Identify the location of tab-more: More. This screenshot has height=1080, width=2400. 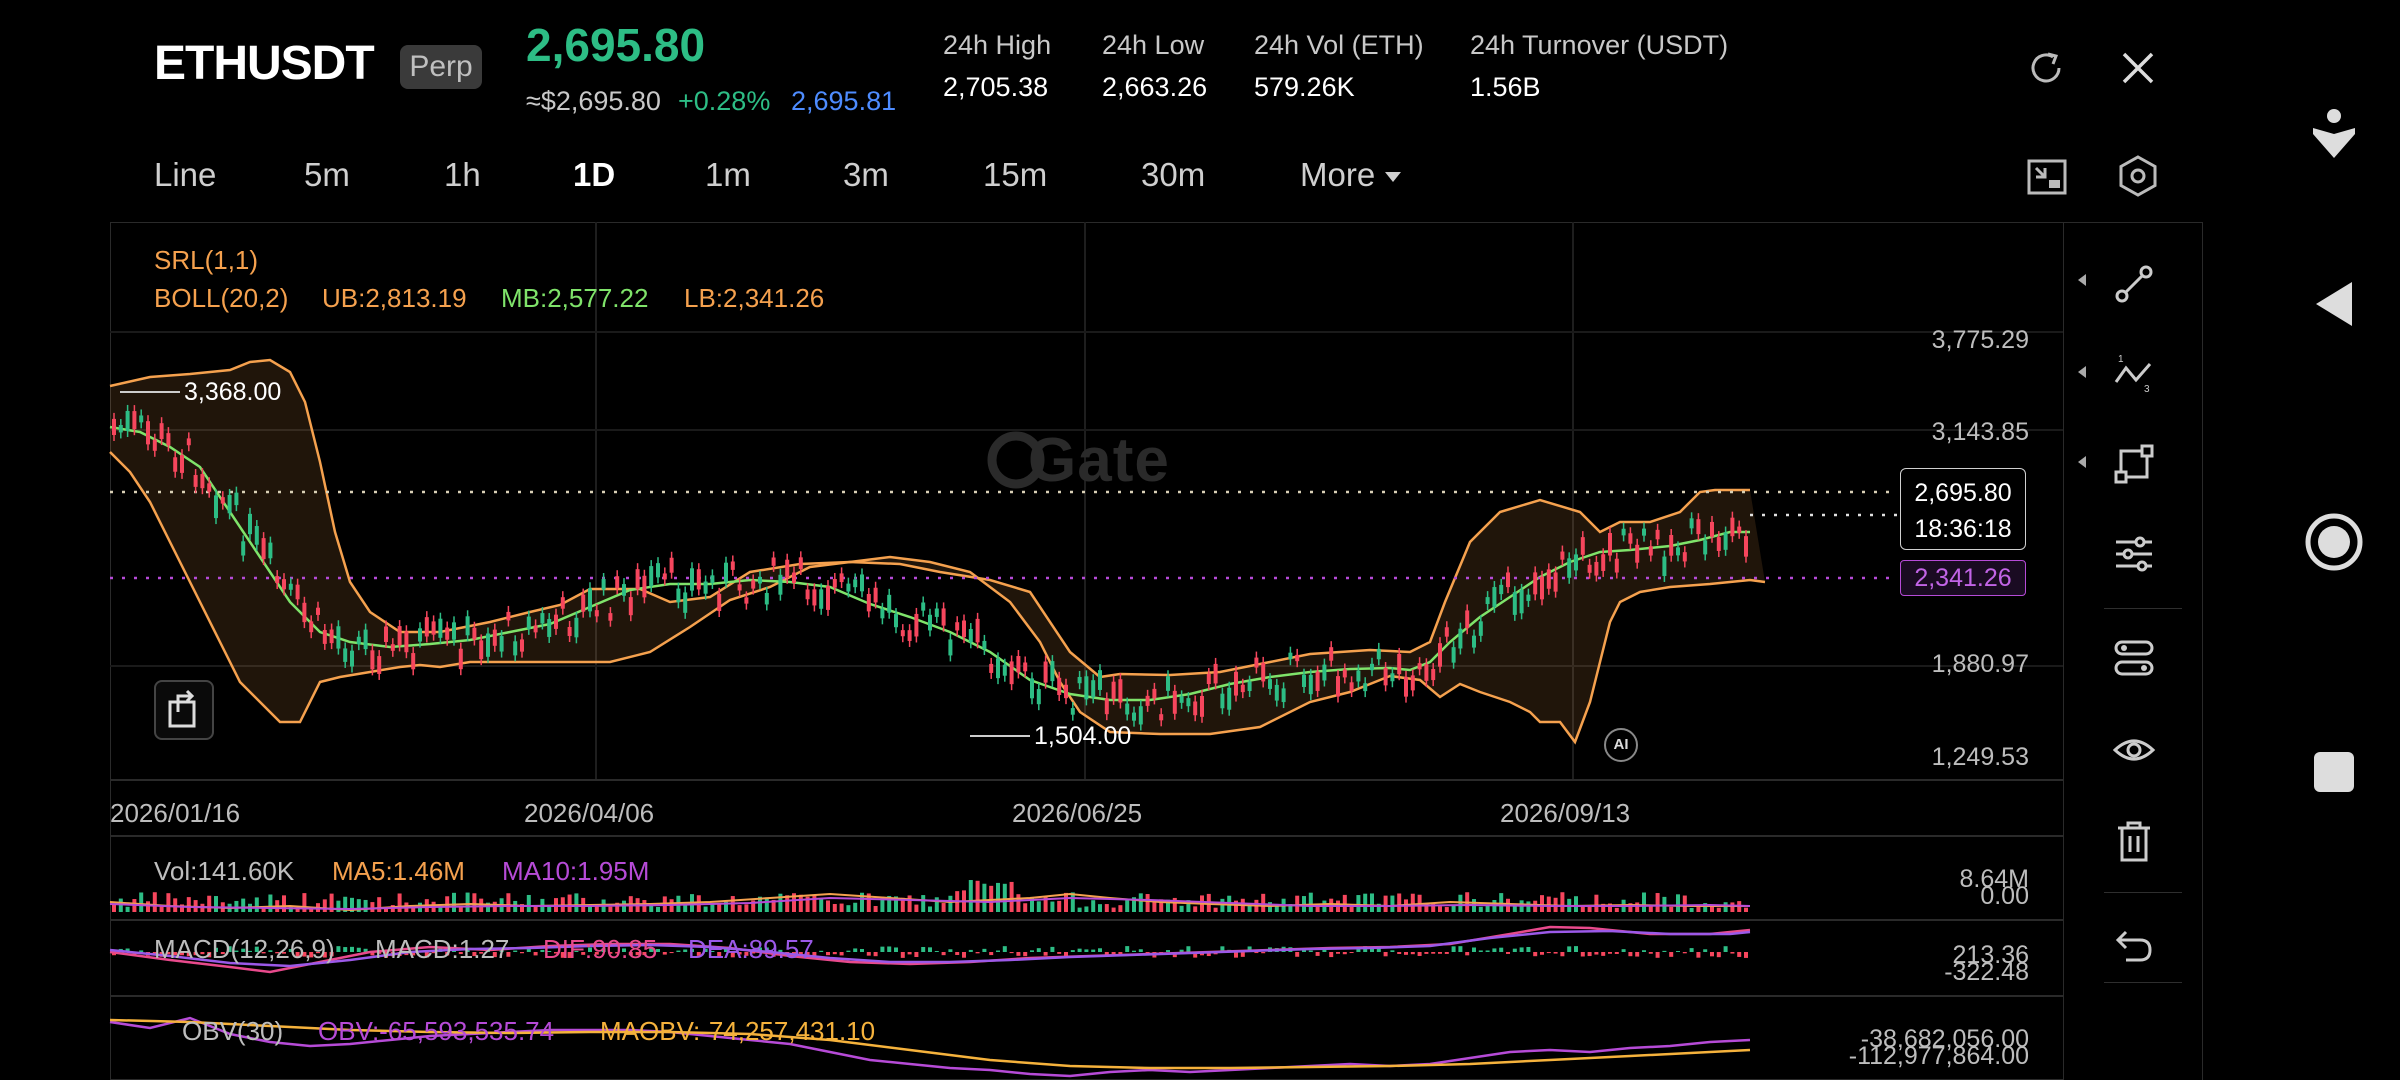
(1351, 175).